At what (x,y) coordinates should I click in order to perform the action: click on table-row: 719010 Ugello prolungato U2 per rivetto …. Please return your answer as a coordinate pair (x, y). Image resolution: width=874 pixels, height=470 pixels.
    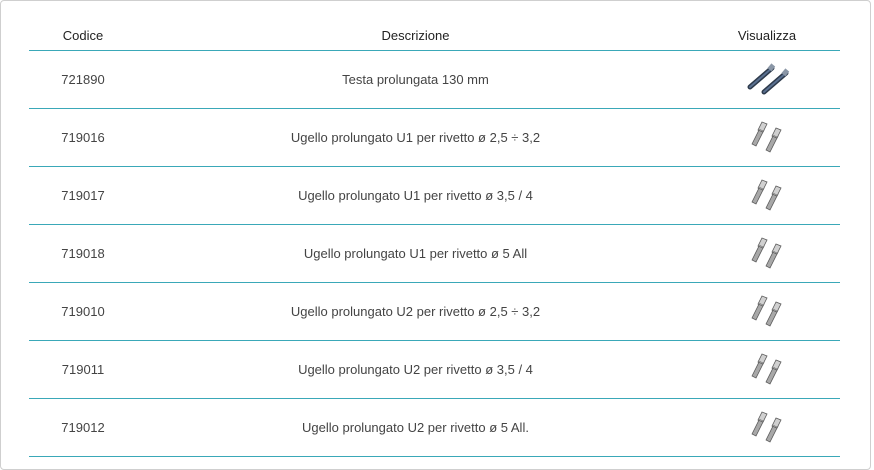
    Looking at the image, I should click on (434, 311).